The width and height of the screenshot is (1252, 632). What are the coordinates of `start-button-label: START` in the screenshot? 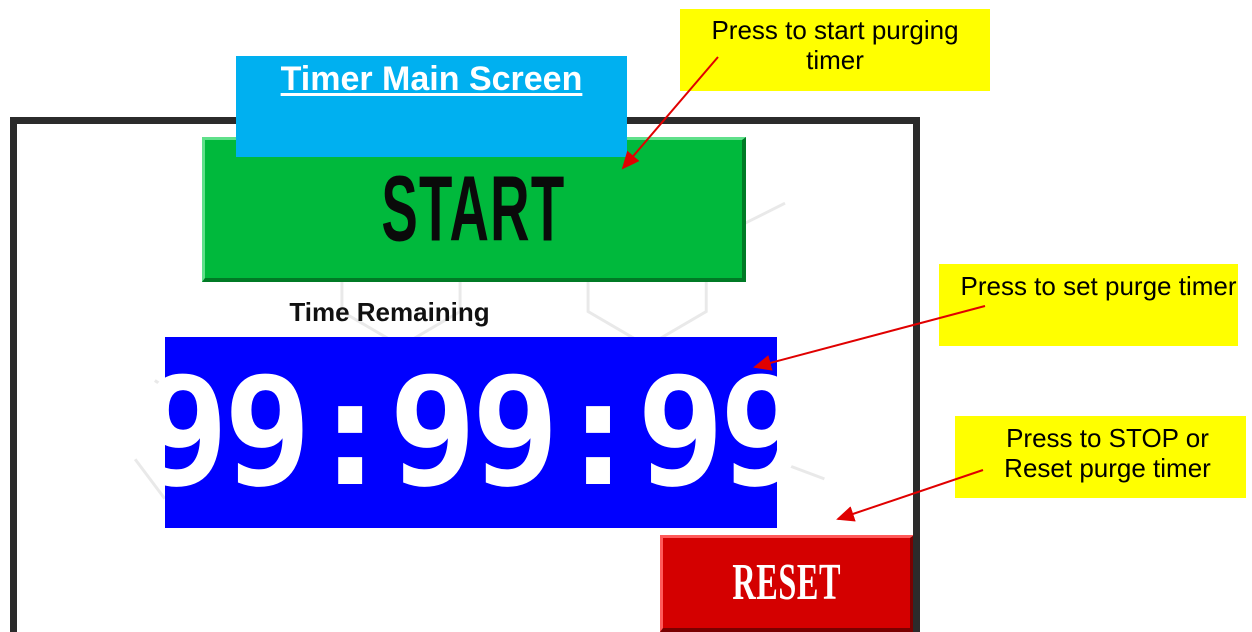 It's located at (473, 208).